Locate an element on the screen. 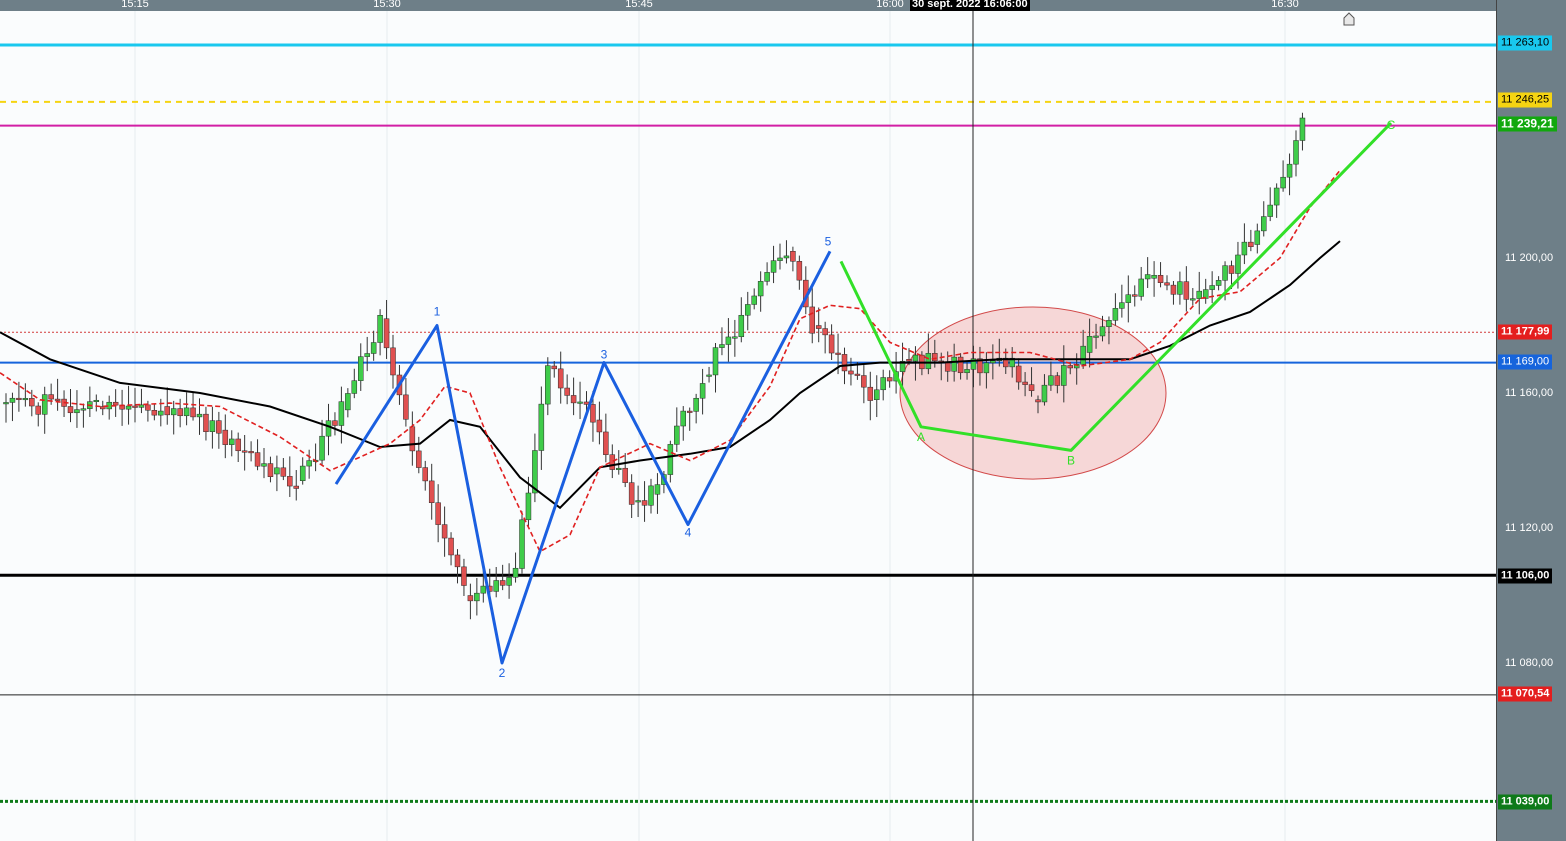  wave-label: 4 is located at coordinates (688, 533).